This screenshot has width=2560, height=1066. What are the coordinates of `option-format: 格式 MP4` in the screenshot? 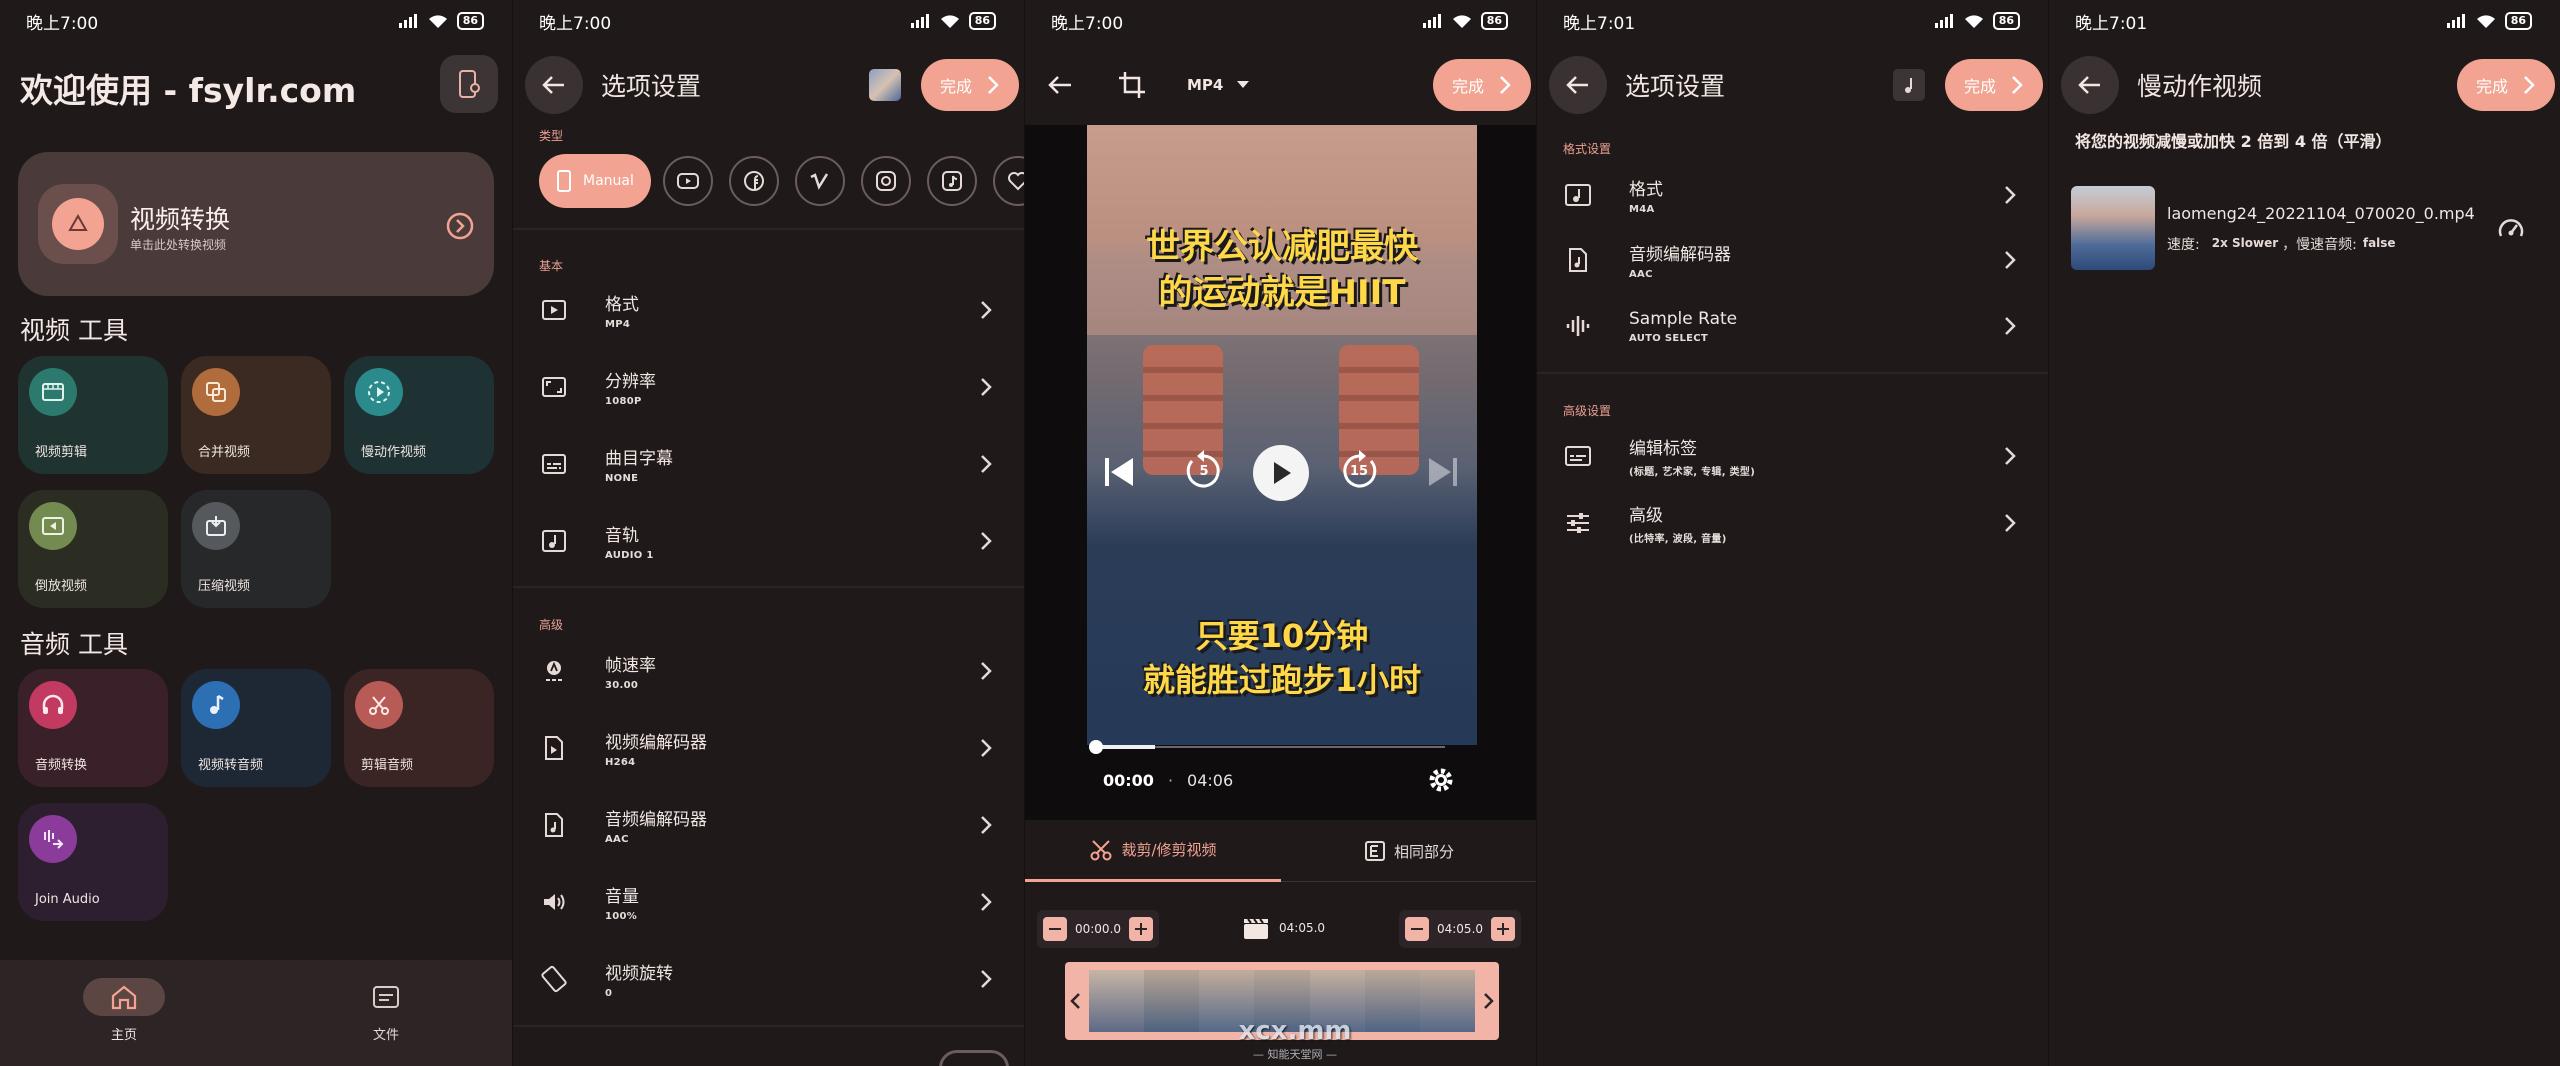 It's located at (768, 310).